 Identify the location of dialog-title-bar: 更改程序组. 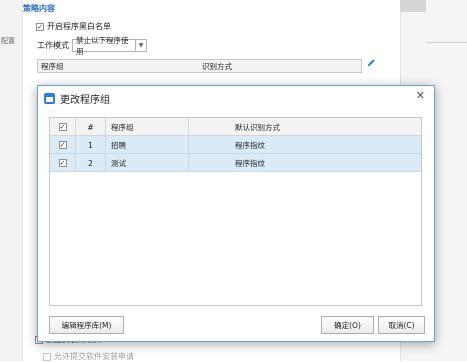
(77, 98).